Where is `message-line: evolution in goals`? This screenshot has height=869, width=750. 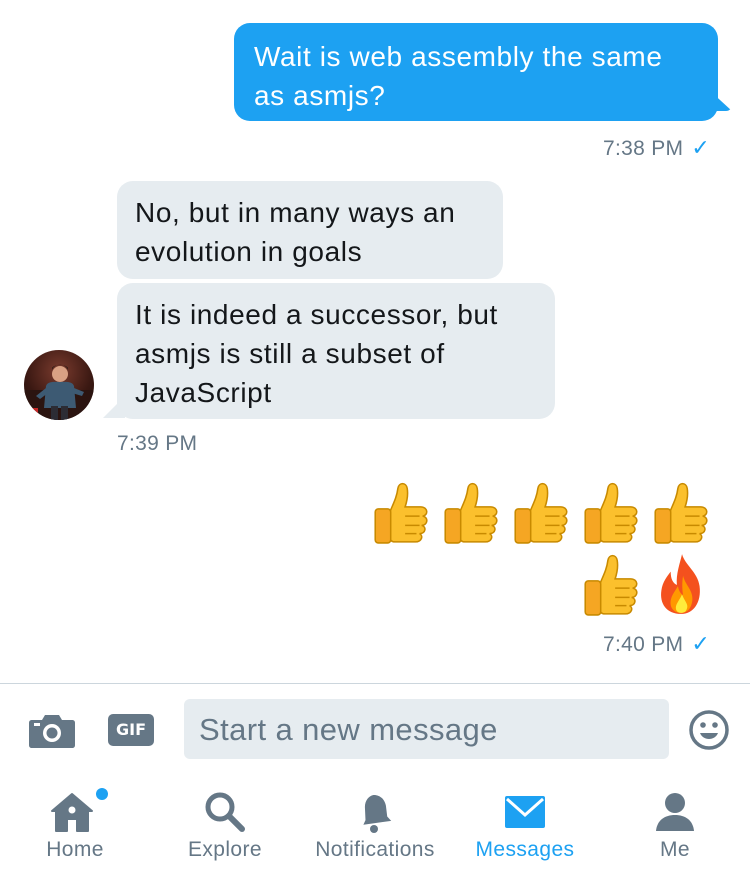
message-line: evolution in goals is located at coordinates (249, 251).